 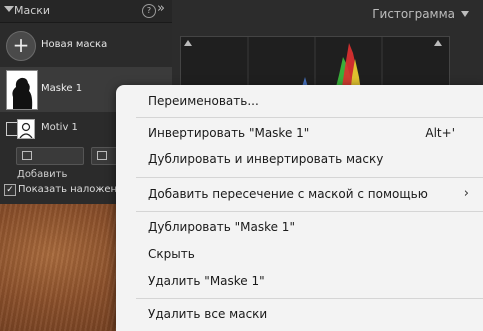 I want to click on menu-item-label: Удалить "Maske 1", so click(x=206, y=281).